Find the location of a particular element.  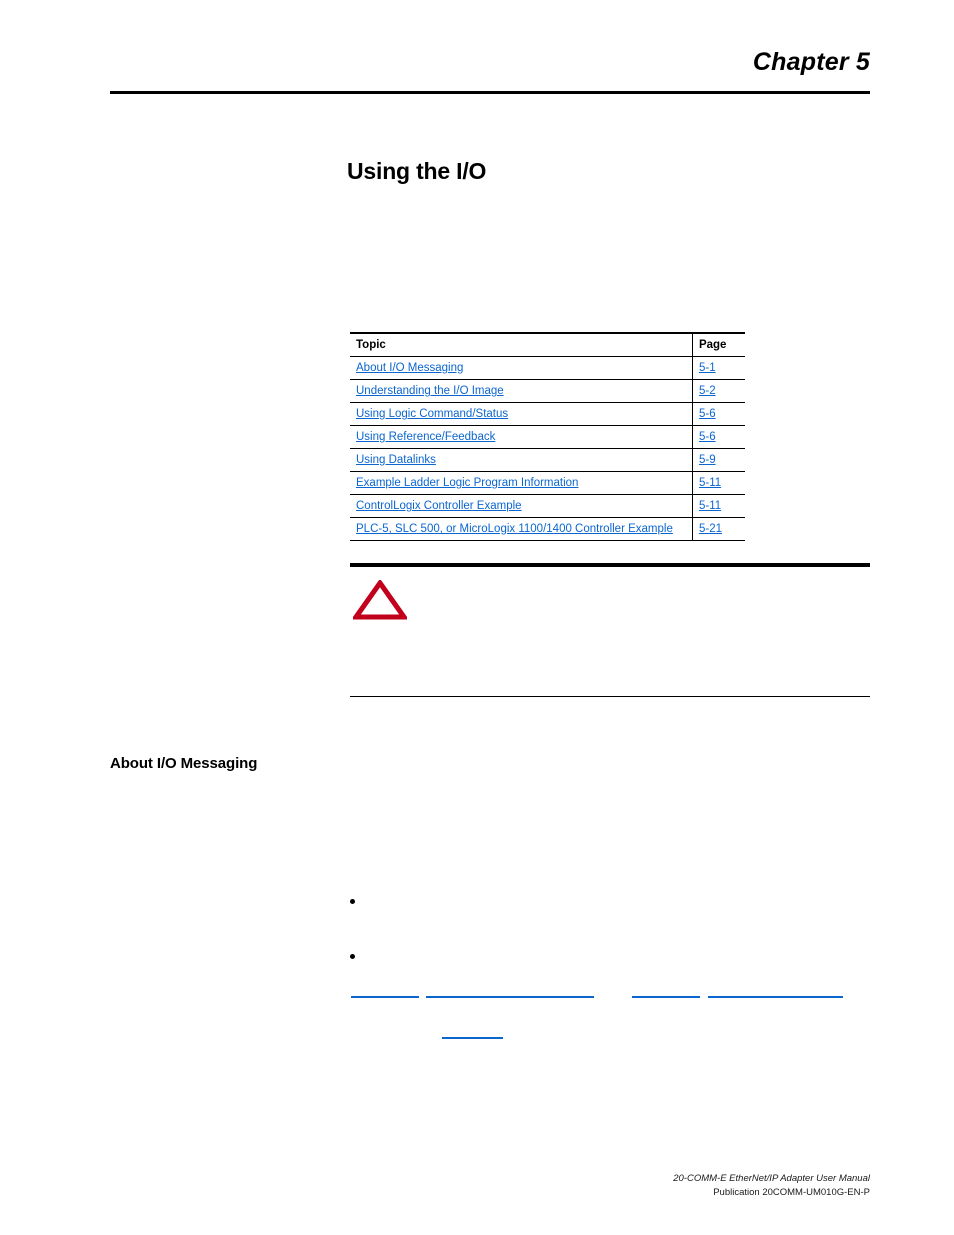

topic-link: Understanding the I/O Image is located at coordinates (430, 391).